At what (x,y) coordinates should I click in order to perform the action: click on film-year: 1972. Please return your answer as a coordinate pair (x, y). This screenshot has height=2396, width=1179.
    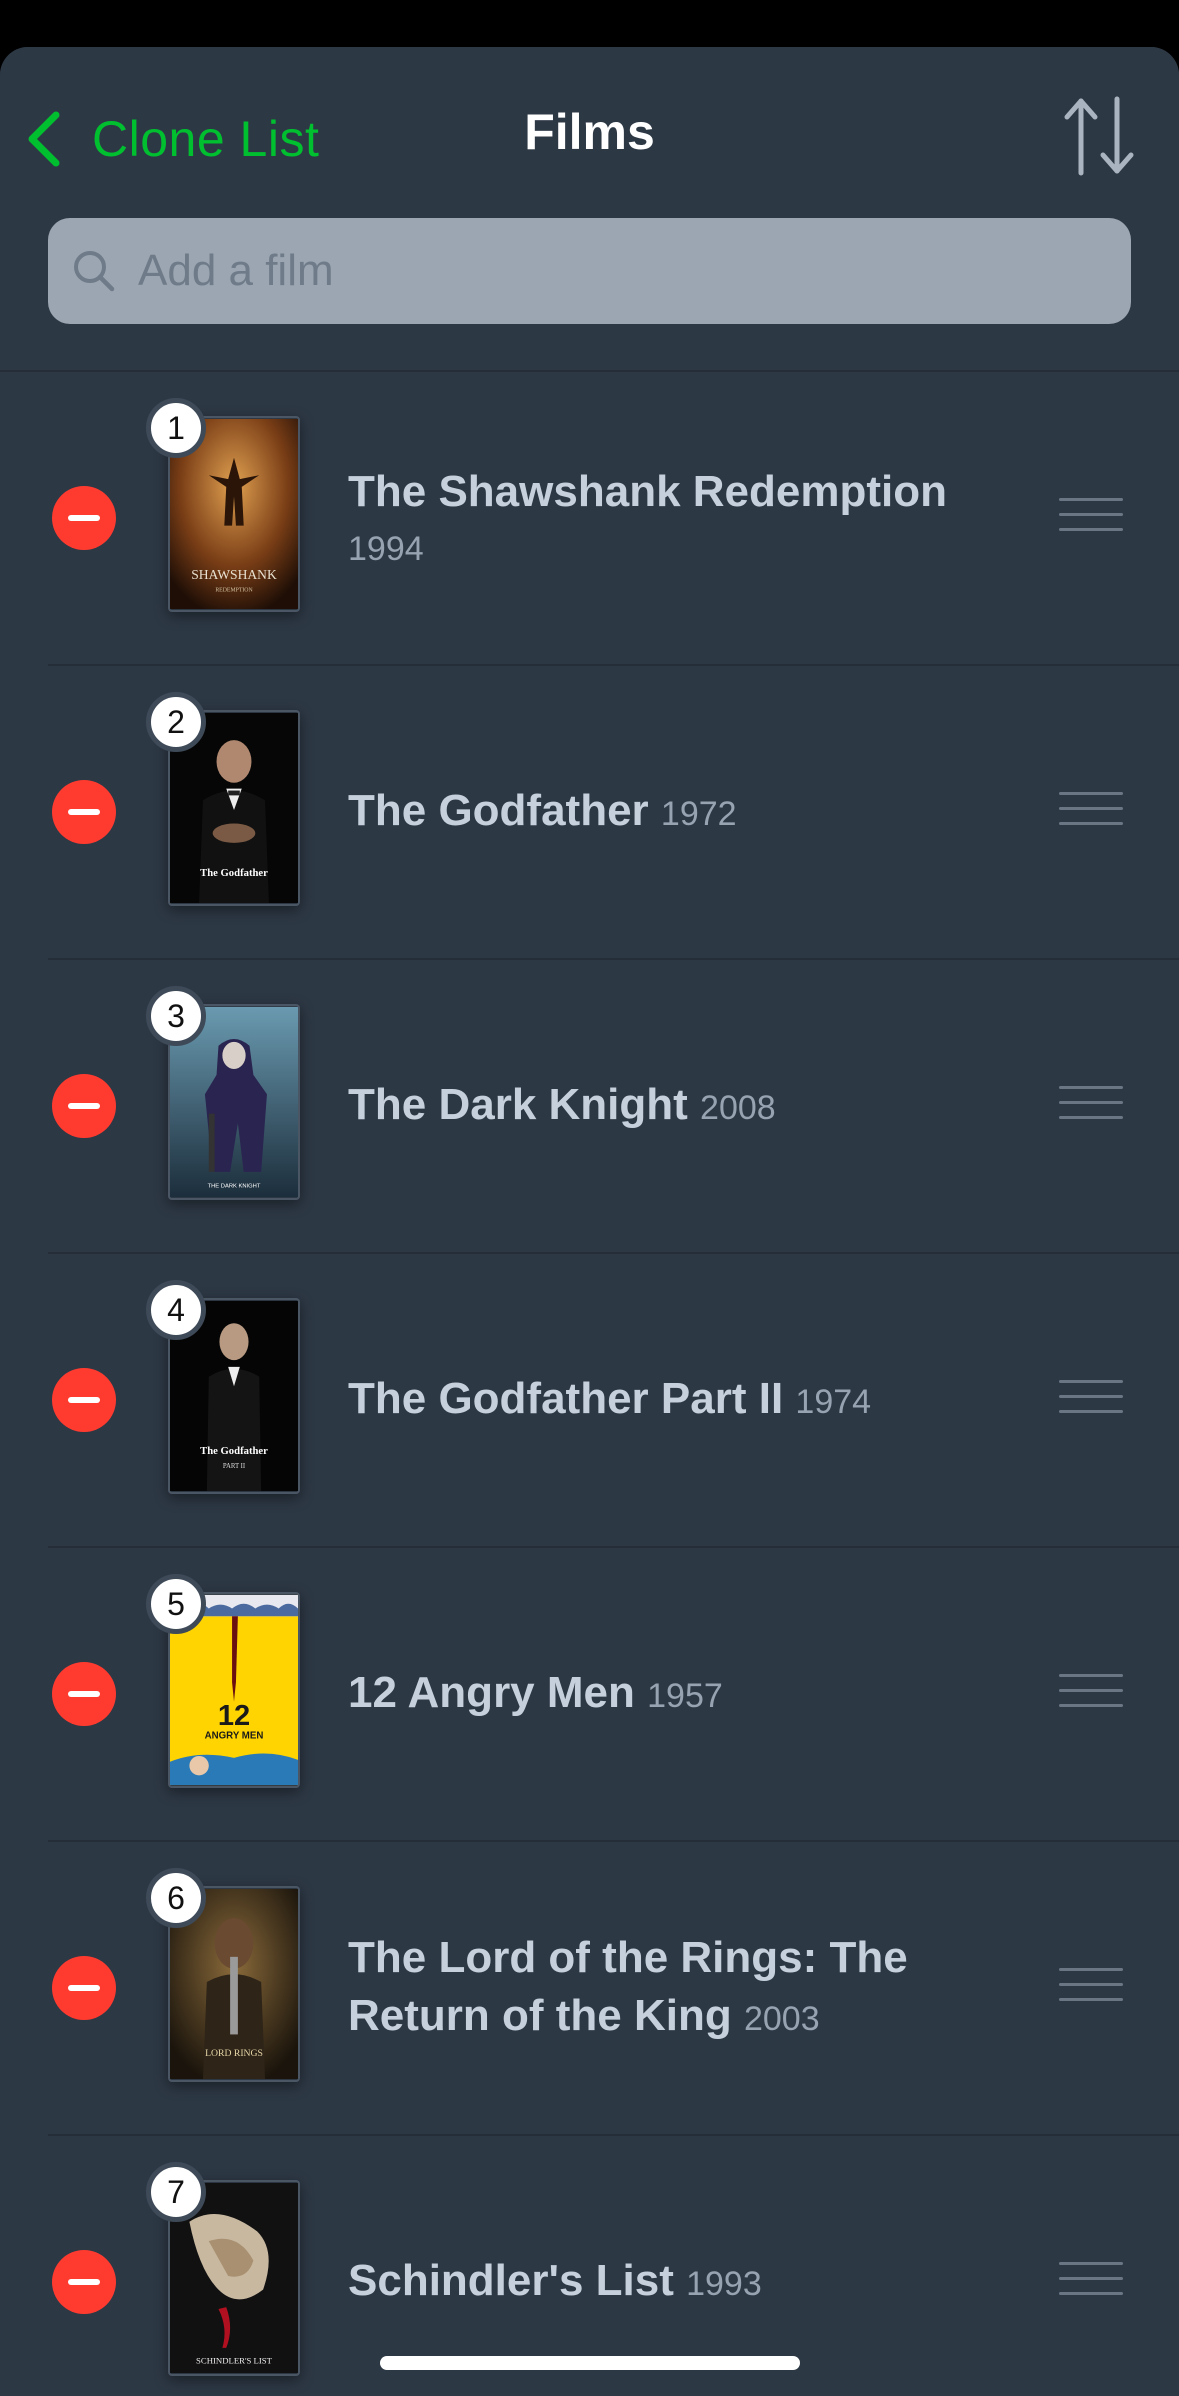
    Looking at the image, I should click on (698, 813).